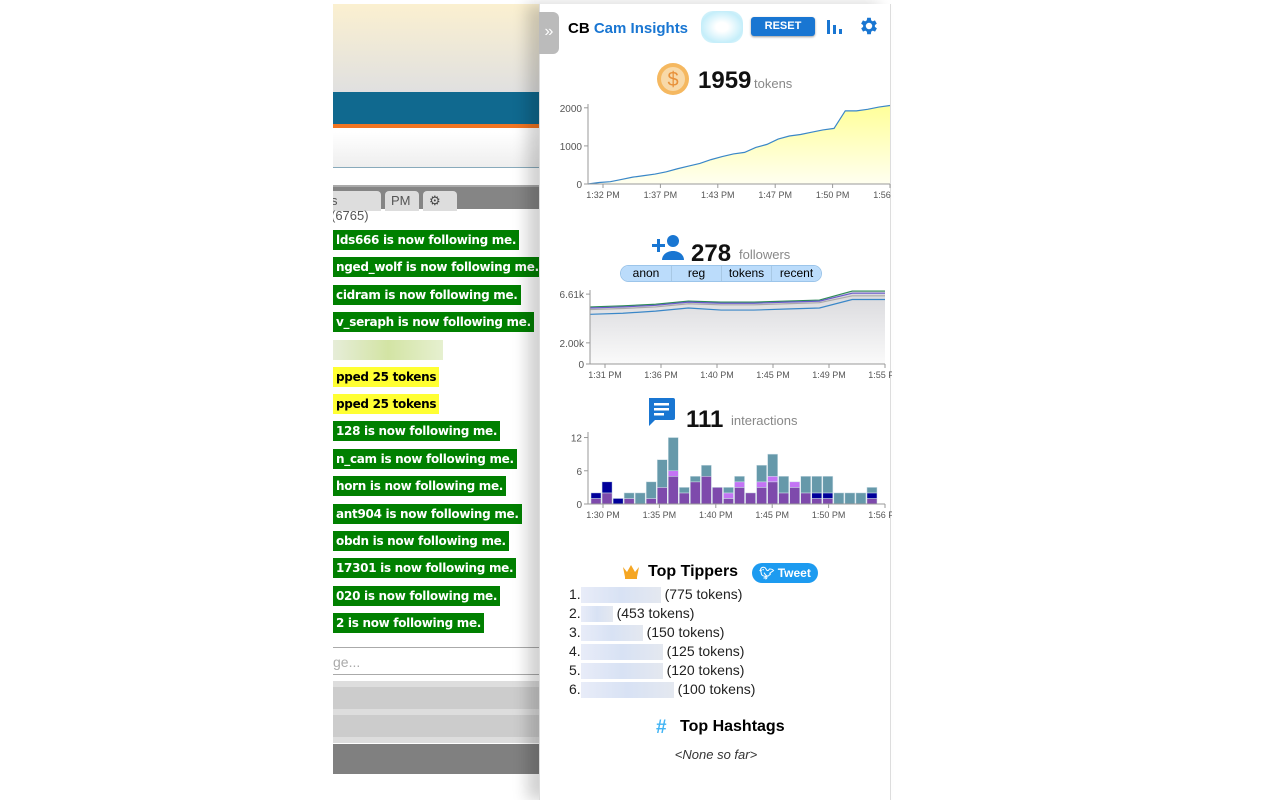  I want to click on filter-anon: anon, so click(646, 273).